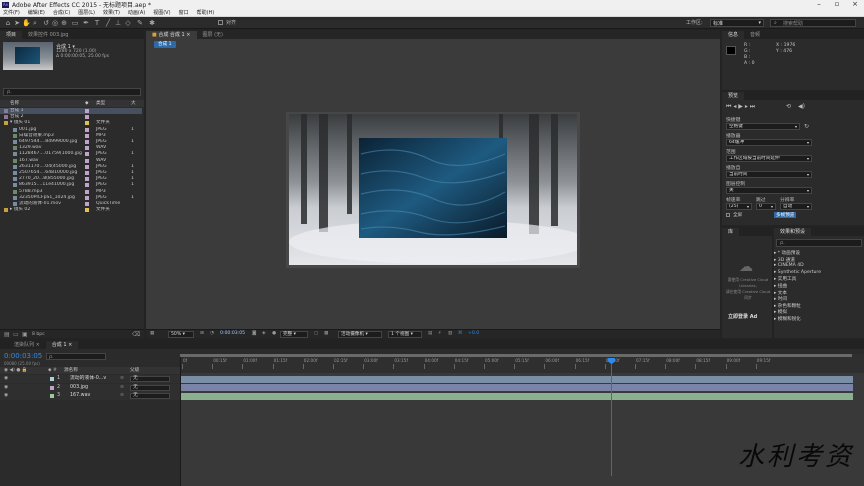 This screenshot has height=486, width=864. I want to click on toggle-pixel-aspect-icon: ▤, so click(430, 334).